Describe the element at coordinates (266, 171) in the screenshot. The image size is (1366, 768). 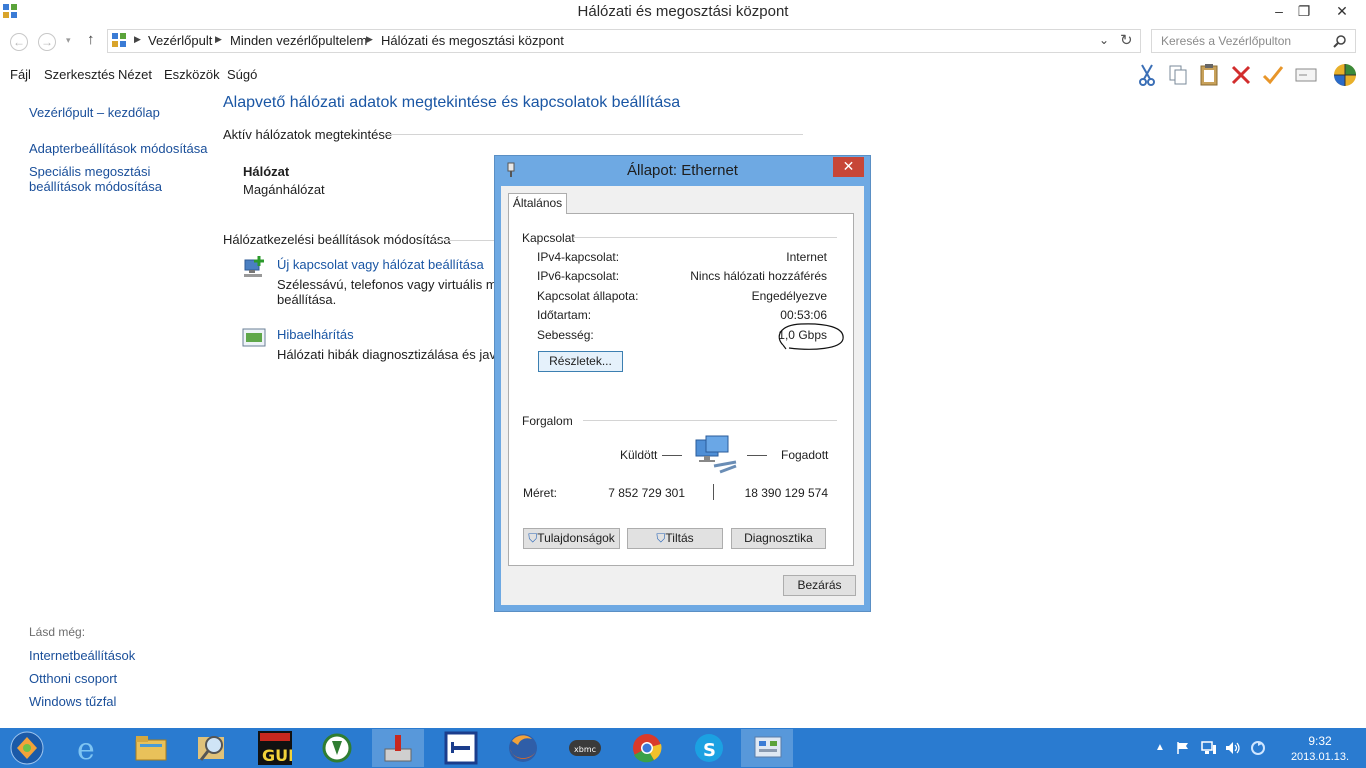
I see `network-name: Hálózat` at that location.